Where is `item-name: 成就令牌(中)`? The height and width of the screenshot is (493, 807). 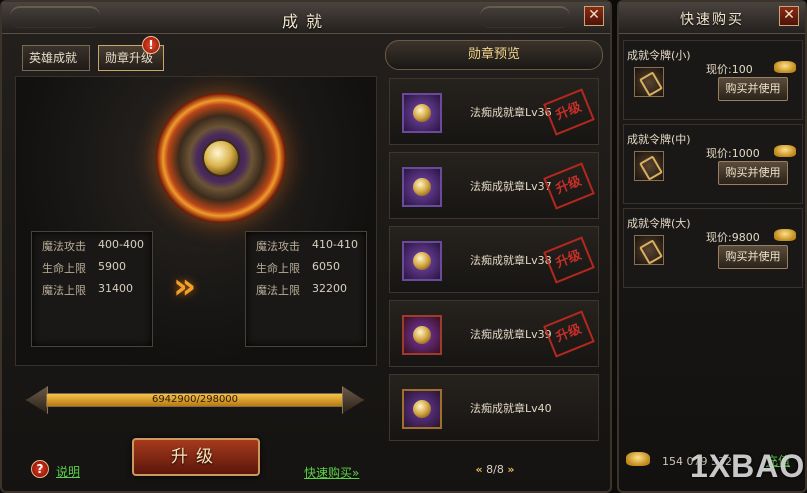
item-name: 成就令牌(中) is located at coordinates (659, 139).